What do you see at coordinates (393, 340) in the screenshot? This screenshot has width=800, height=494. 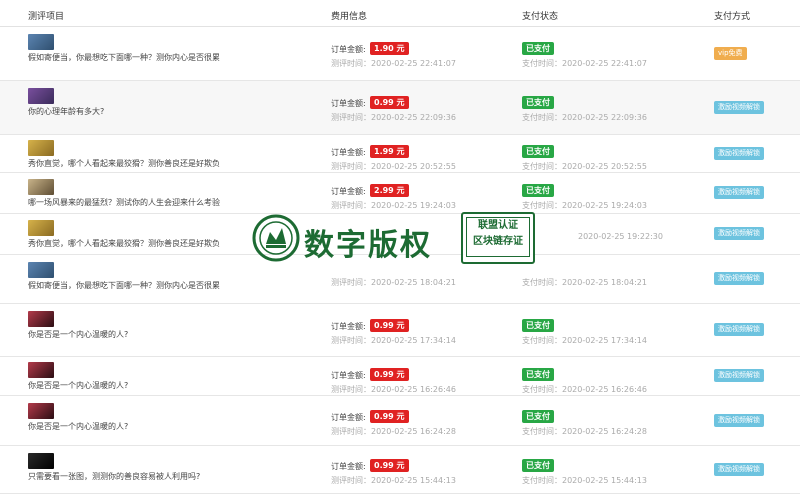 I see `eval-time: 测评时间：2020-02-25 17:34:14` at bounding box center [393, 340].